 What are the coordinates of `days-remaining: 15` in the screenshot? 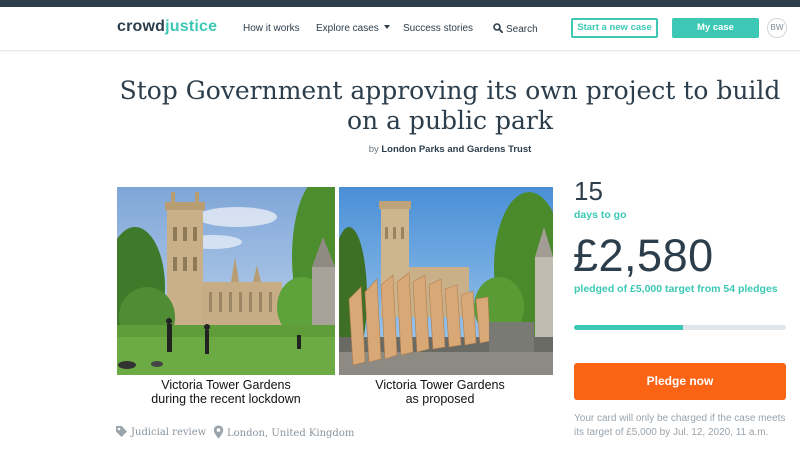 It's located at (588, 191).